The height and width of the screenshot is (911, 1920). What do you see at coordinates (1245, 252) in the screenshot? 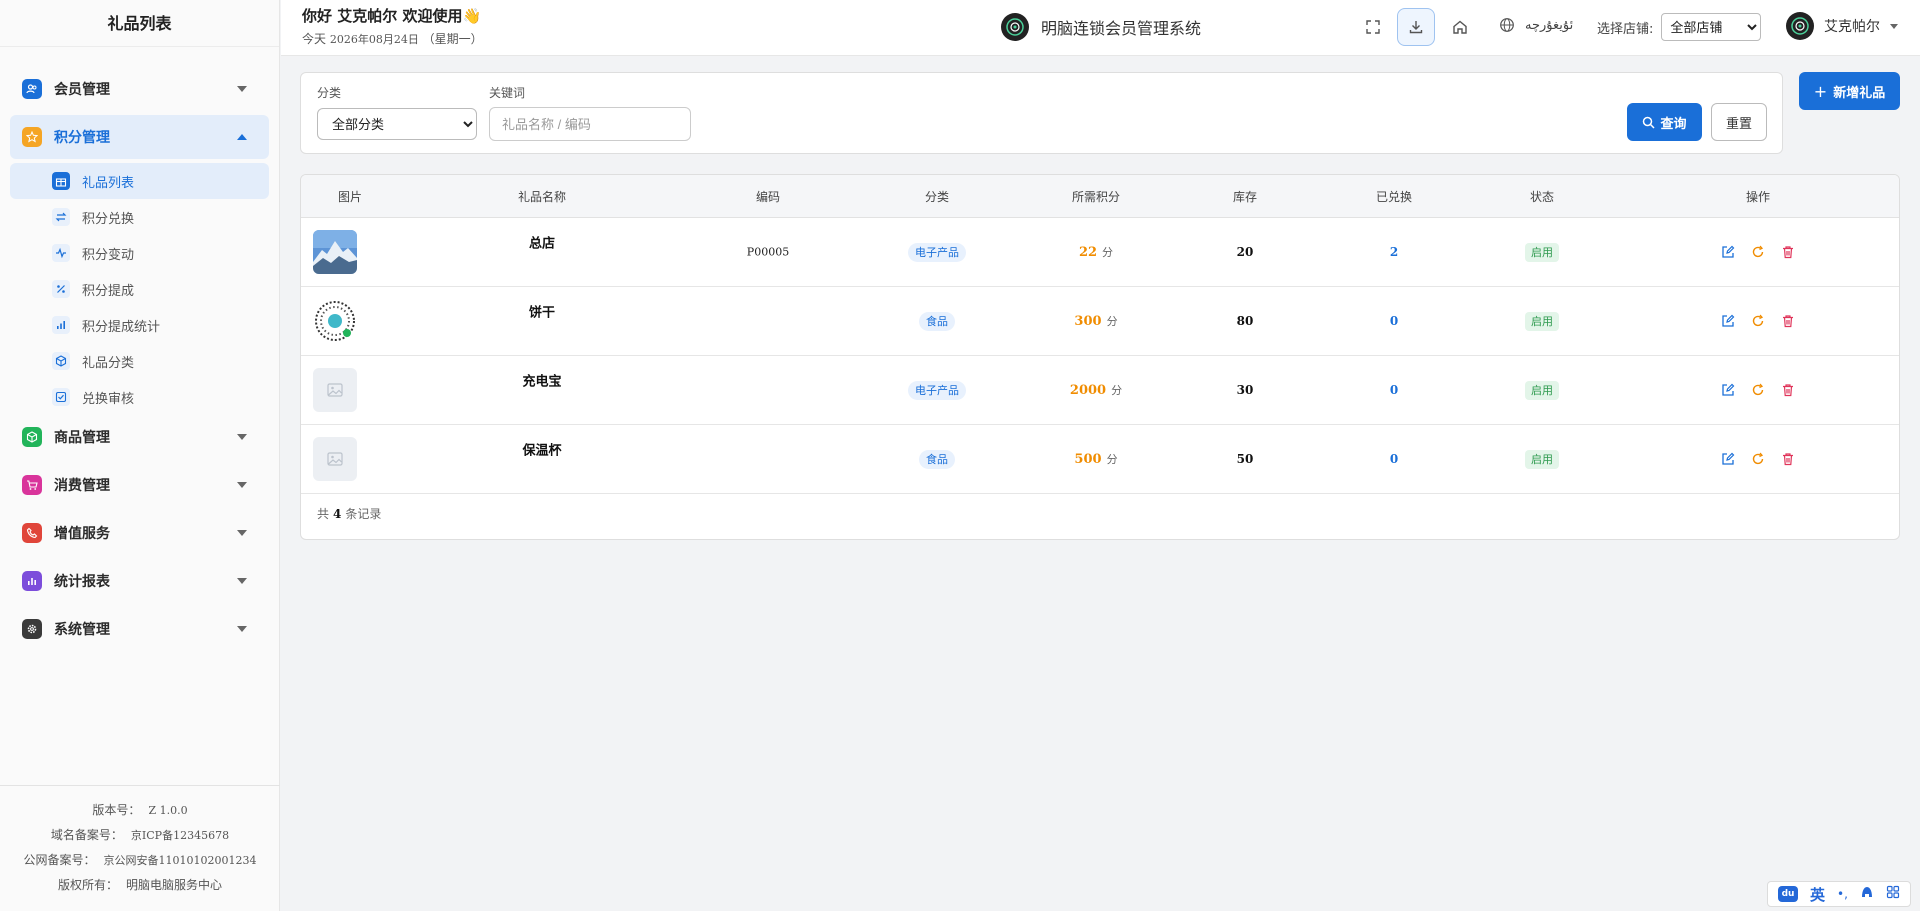
I see `stock-value: 20` at bounding box center [1245, 252].